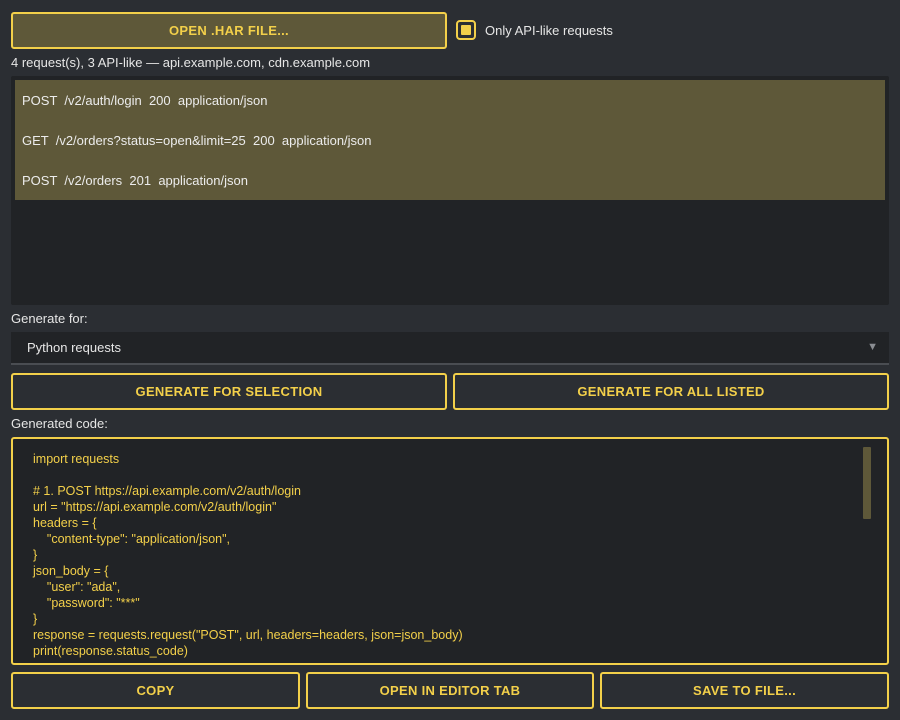 This screenshot has height=720, width=900. What do you see at coordinates (450, 348) in the screenshot?
I see `target-language-select: Python requests ▼` at bounding box center [450, 348].